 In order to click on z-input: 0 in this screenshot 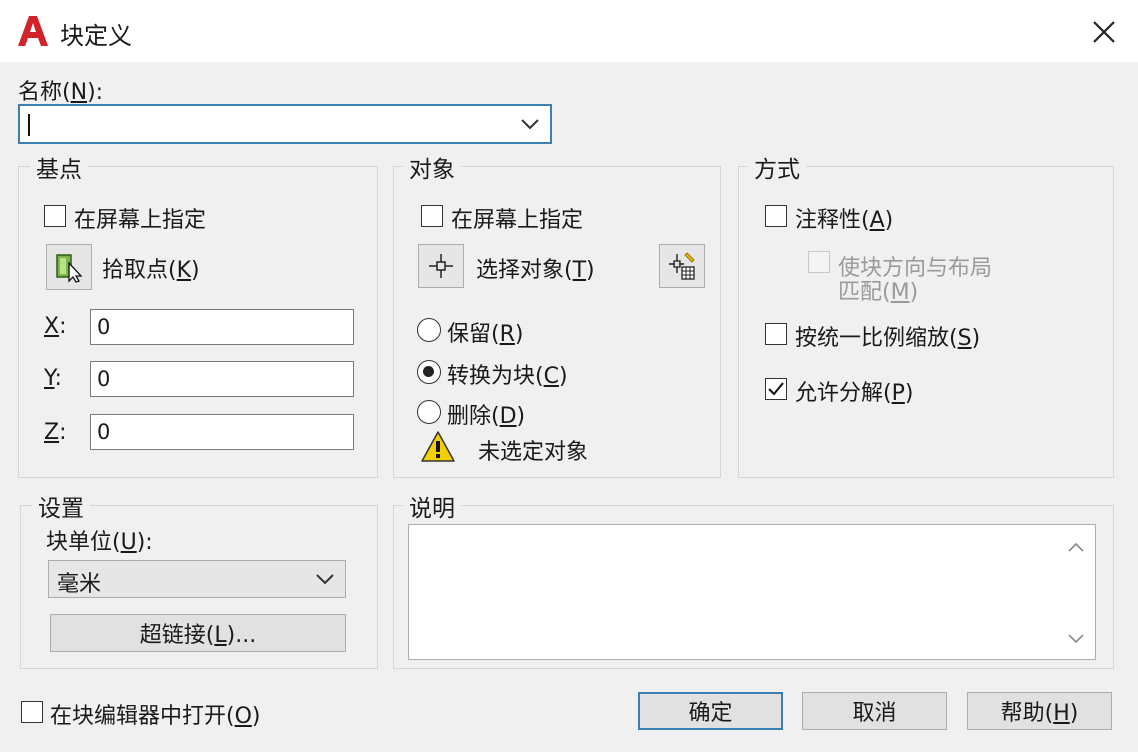, I will do `click(222, 432)`.